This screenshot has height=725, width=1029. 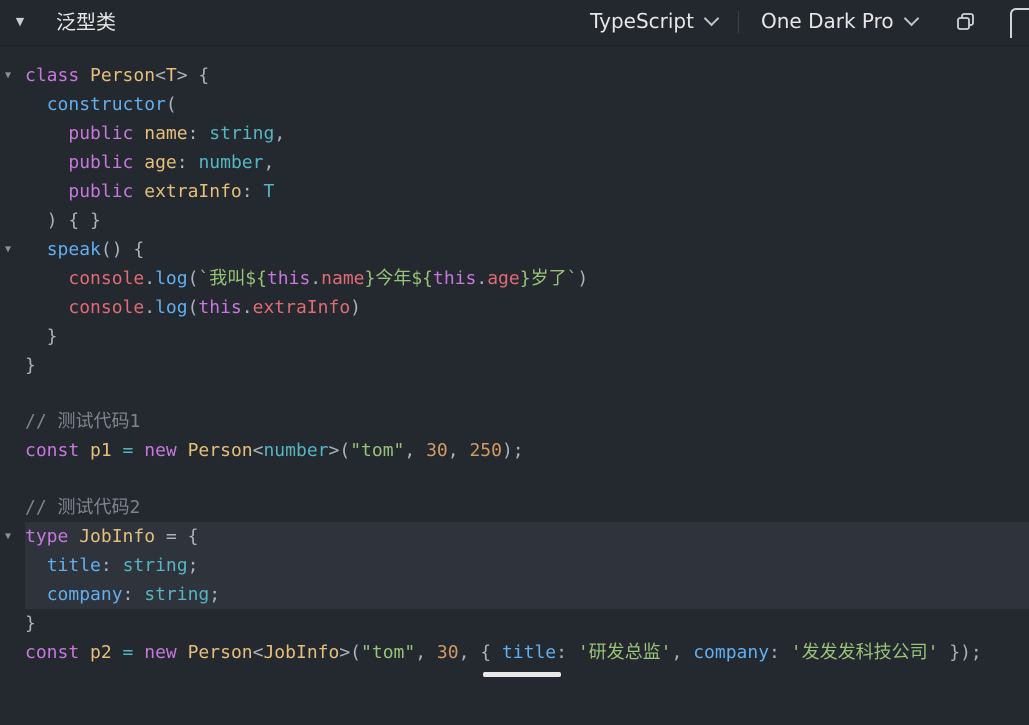 What do you see at coordinates (514, 162) in the screenshot?
I see `code-line: public age: number,` at bounding box center [514, 162].